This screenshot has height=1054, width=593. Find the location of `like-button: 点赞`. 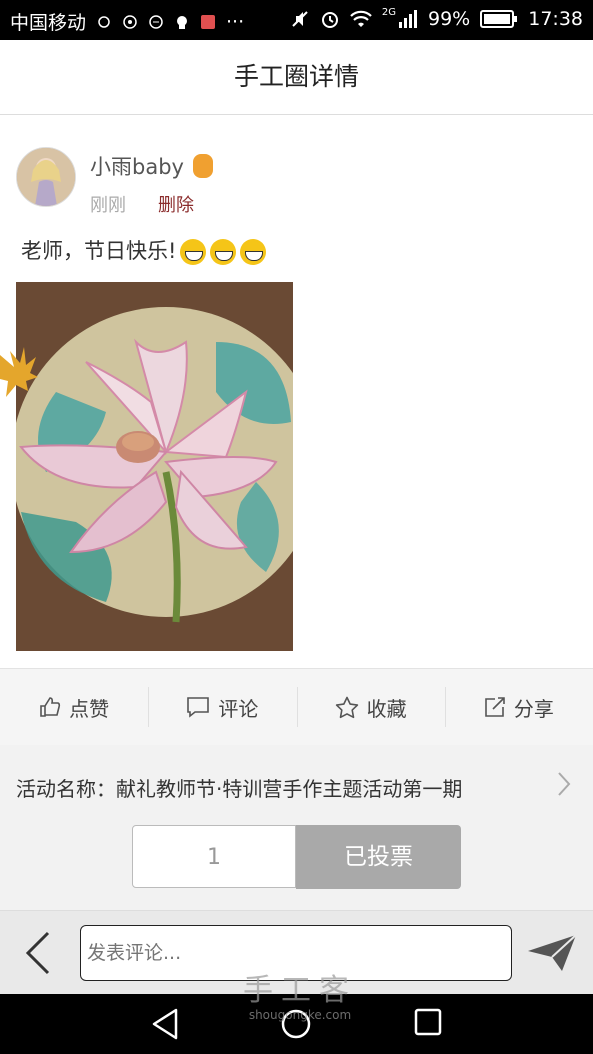

like-button: 点赞 is located at coordinates (74, 707).